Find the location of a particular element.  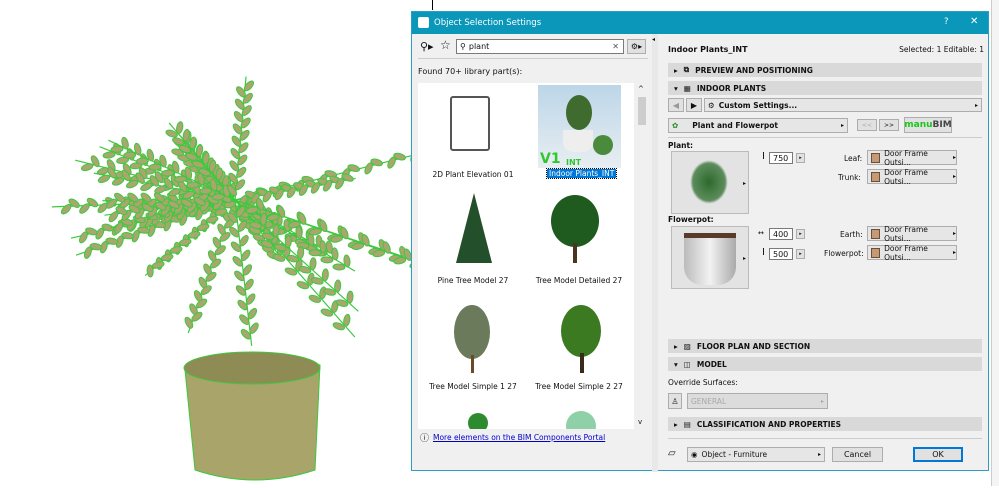

preview-icon: ⧉ is located at coordinates (686, 69).